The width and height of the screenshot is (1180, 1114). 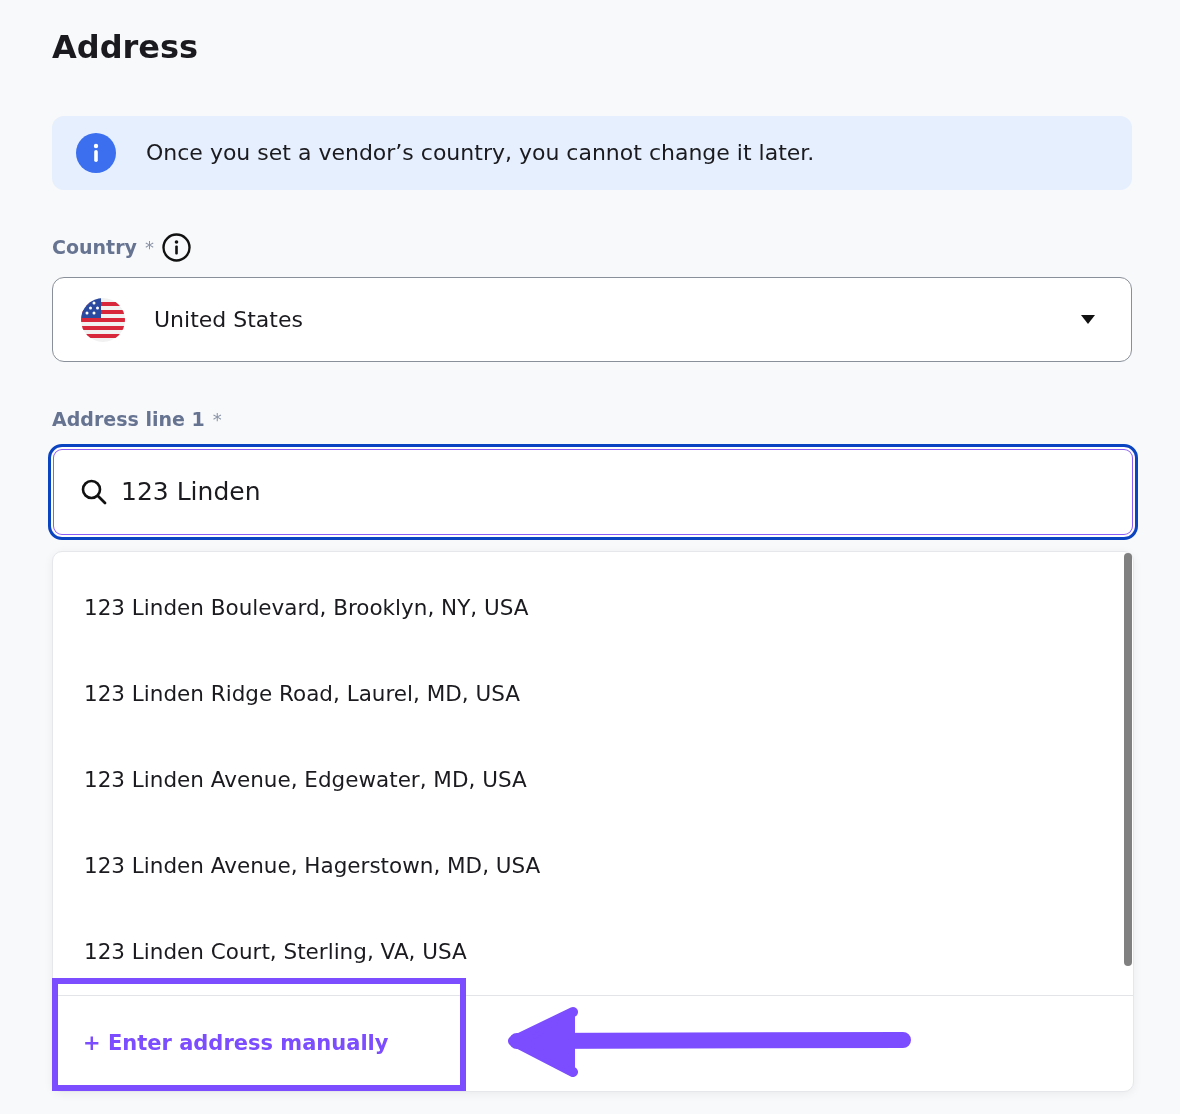 I want to click on search-icon, so click(x=94, y=492).